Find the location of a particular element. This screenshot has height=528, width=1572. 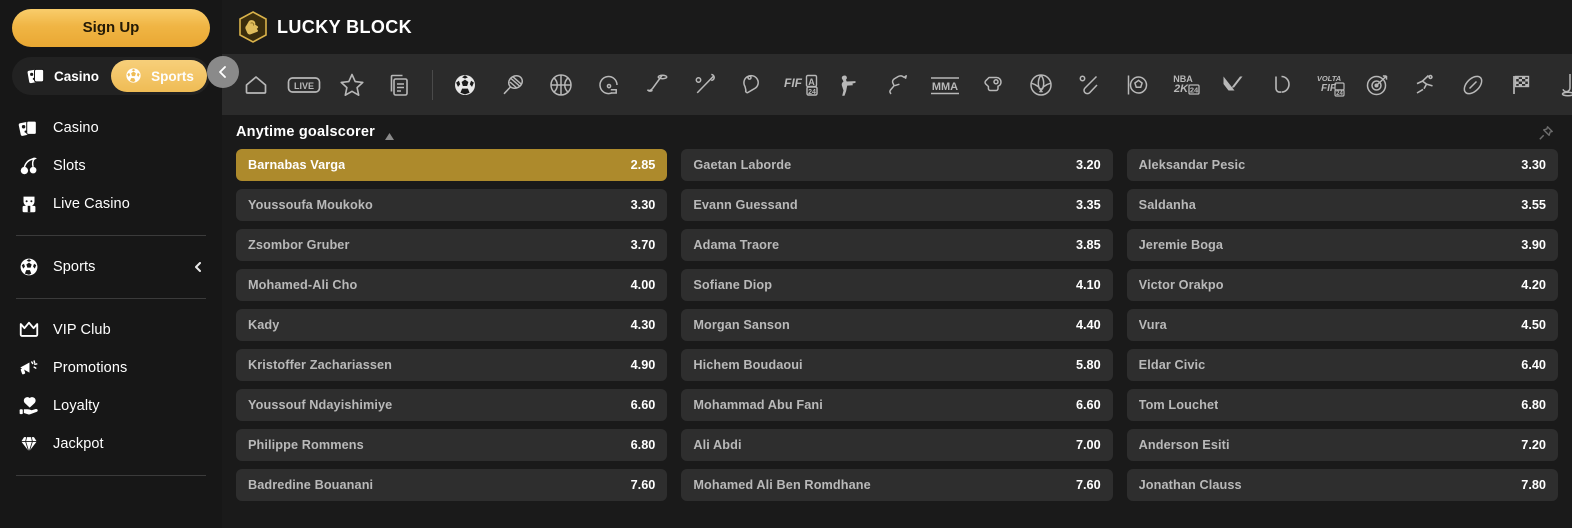

selection-button: Sofiane Diop 4.10 is located at coordinates (897, 285).